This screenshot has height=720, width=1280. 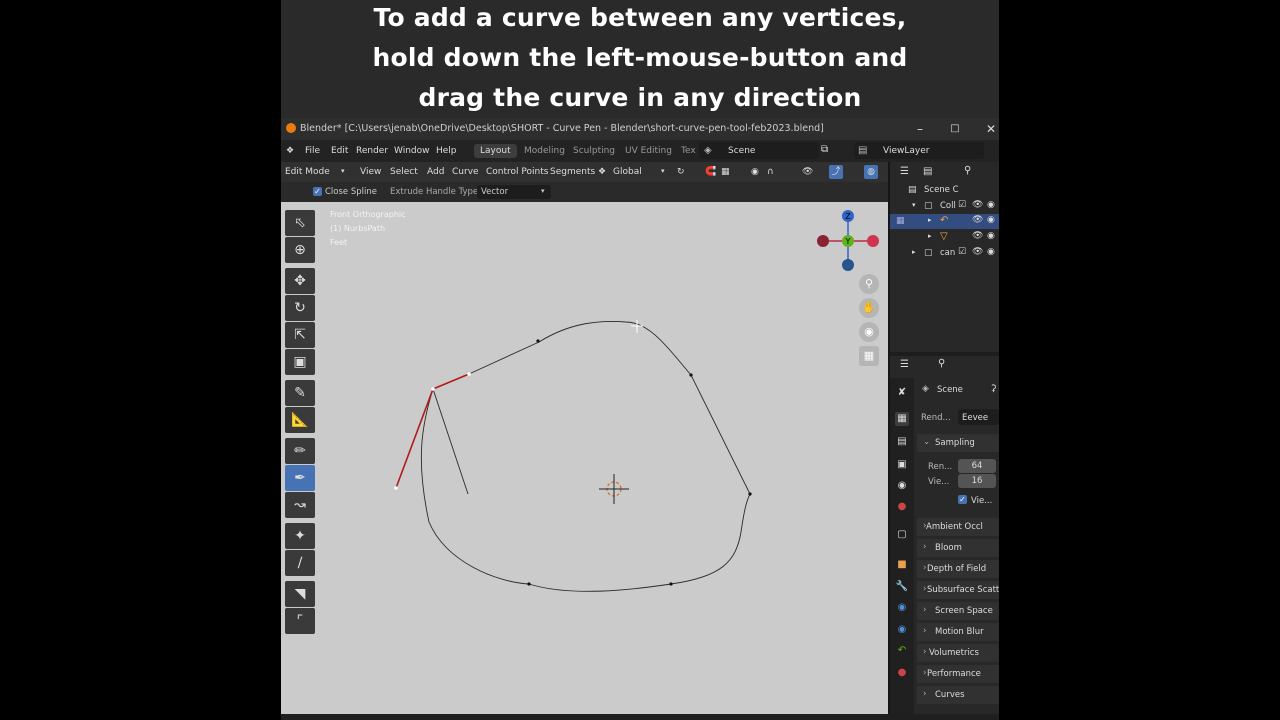 What do you see at coordinates (594, 151) in the screenshot?
I see `tab-sculpting: Sculpting` at bounding box center [594, 151].